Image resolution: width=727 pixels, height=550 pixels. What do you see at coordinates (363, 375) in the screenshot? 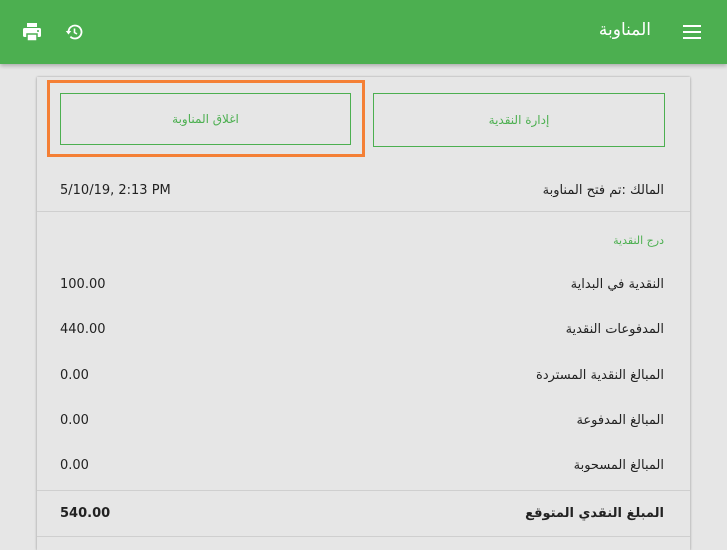
I see `cash-row-refunds: 0.00 المبالغ النقدية المستردة` at bounding box center [363, 375].